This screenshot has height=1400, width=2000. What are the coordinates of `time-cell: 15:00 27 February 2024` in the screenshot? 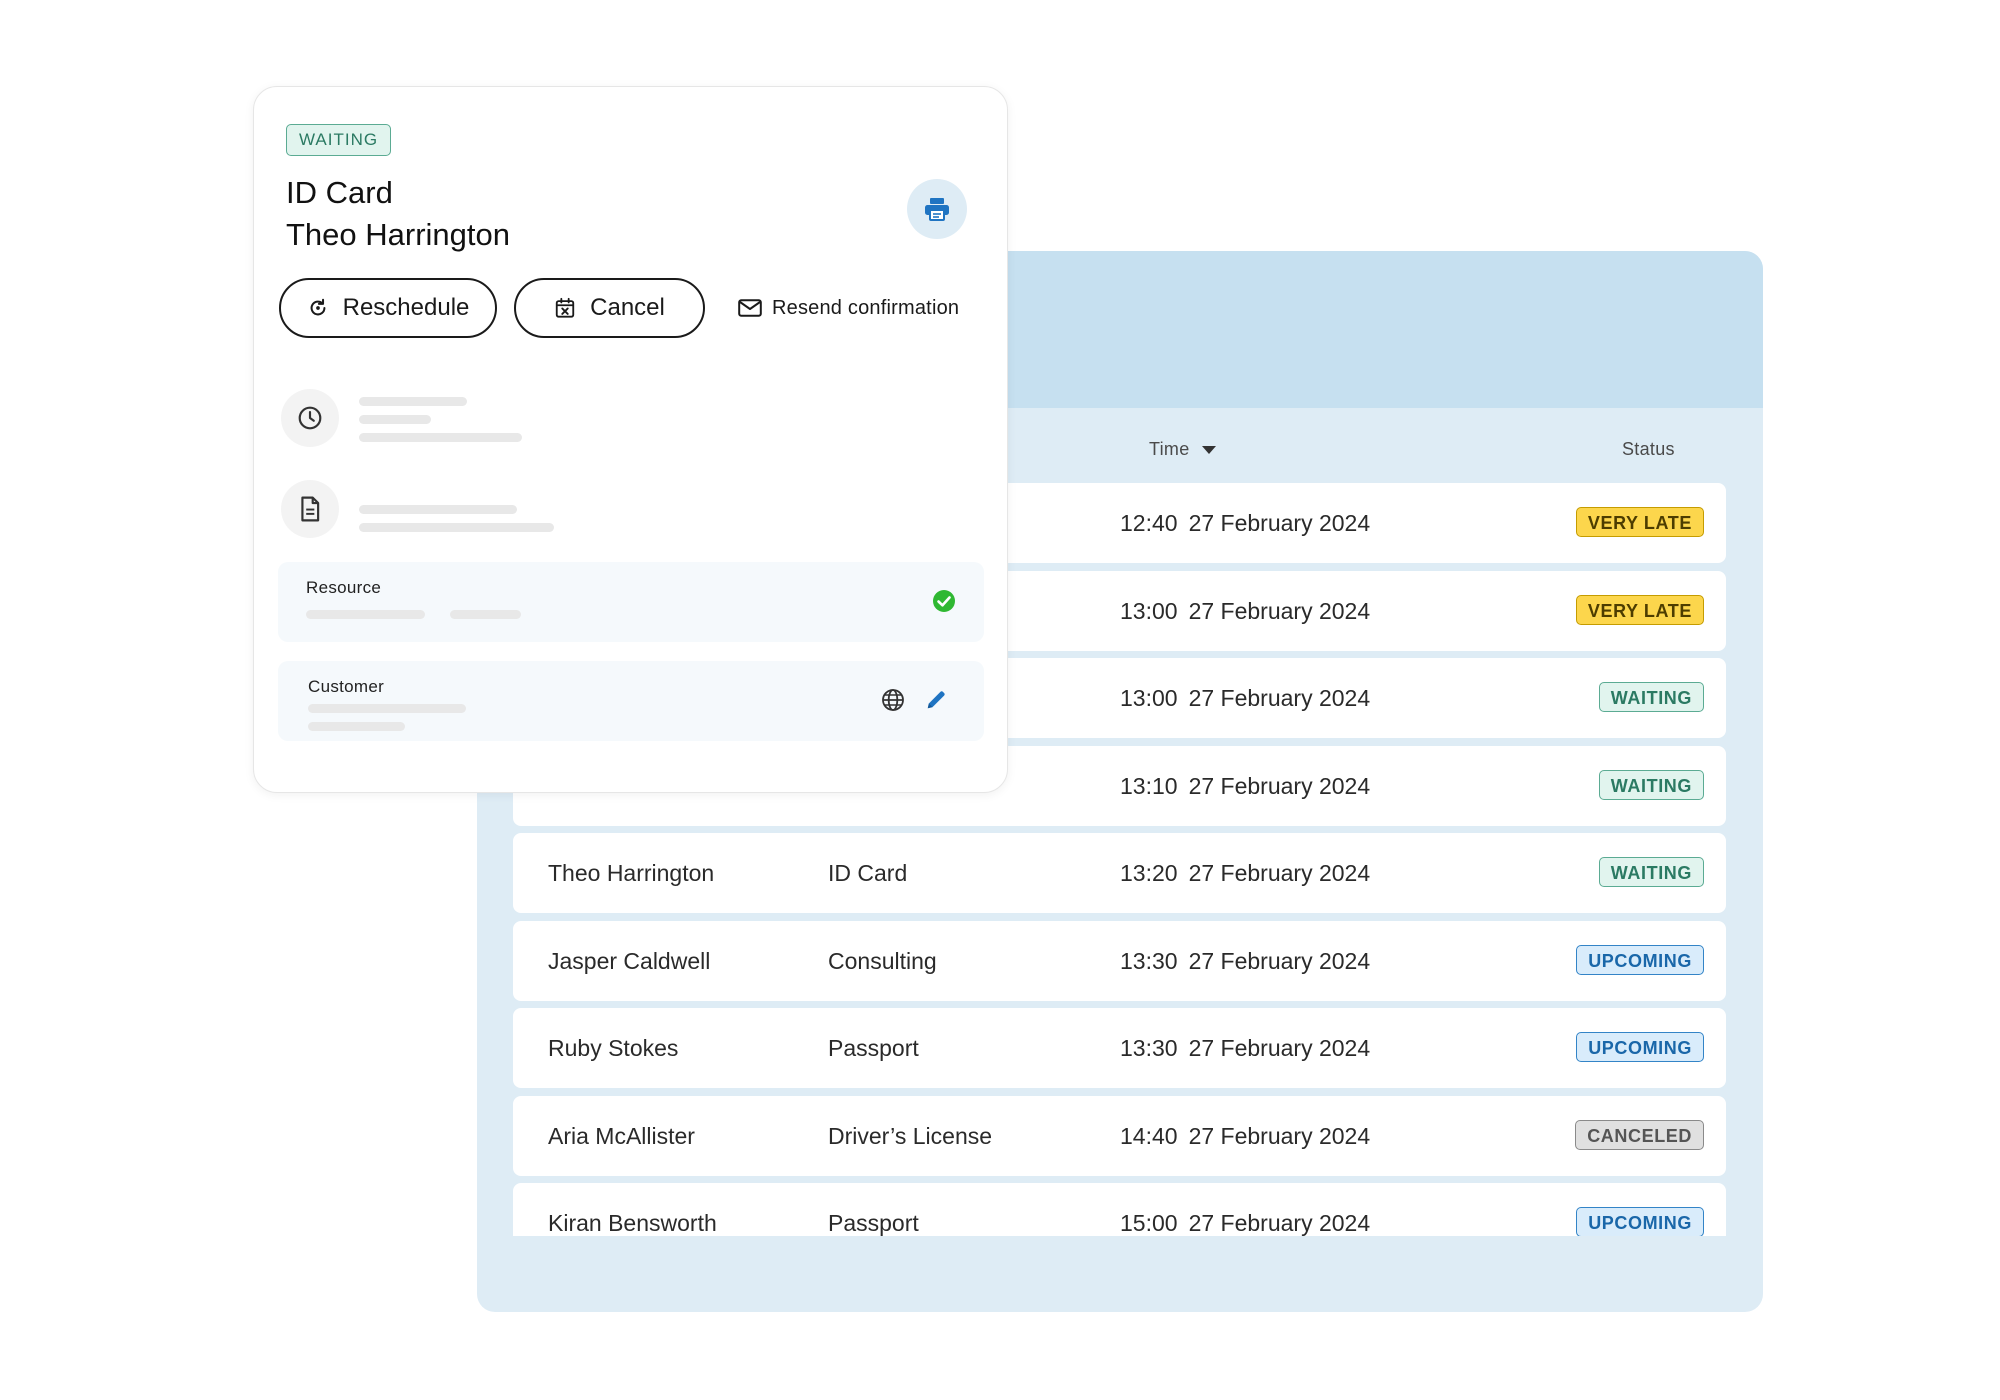 It's located at (1245, 1209).